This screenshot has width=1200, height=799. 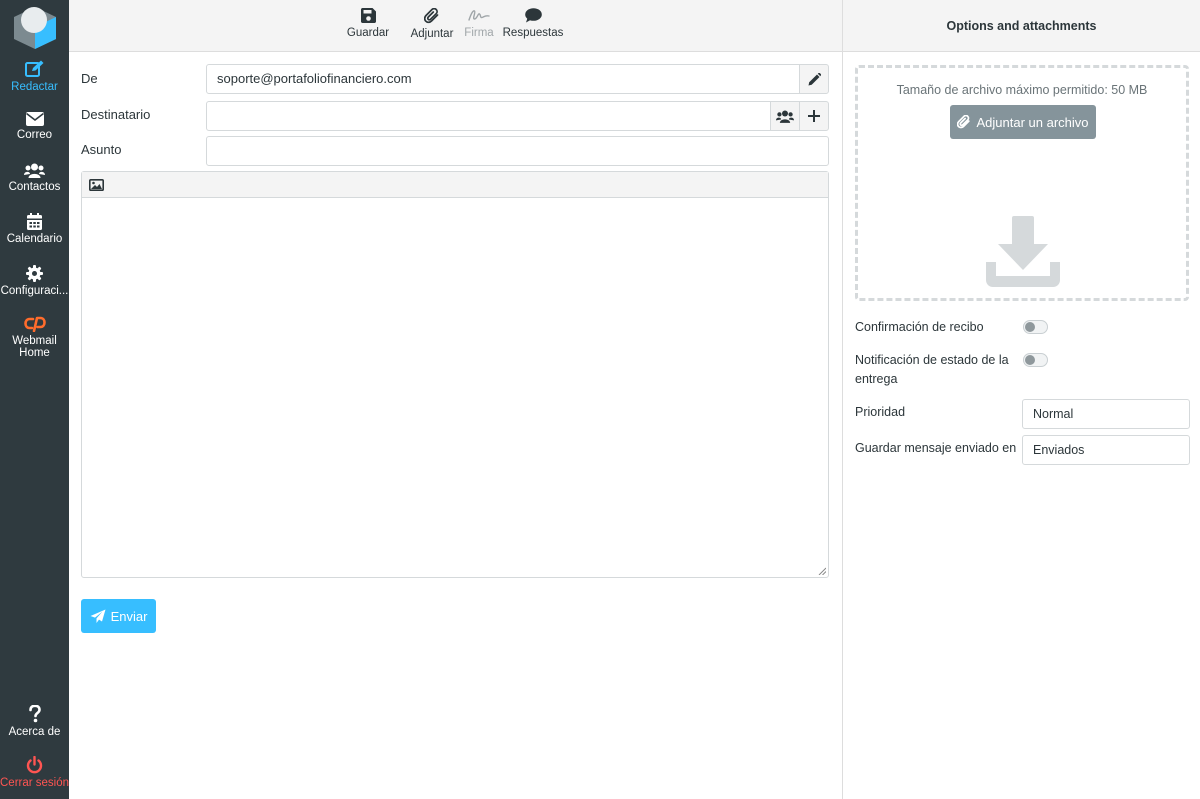 I want to click on roundcube-logo, so click(x=35, y=28).